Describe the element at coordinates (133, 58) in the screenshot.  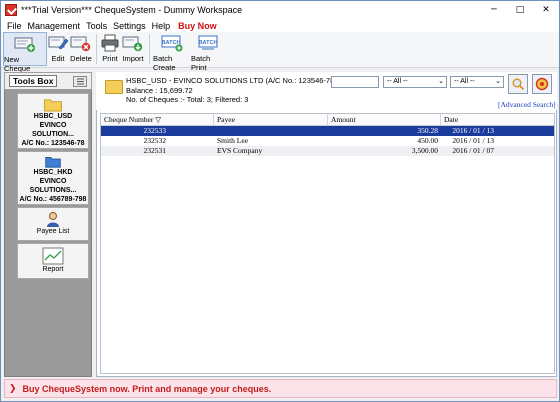
I see `import-label: Import` at that location.